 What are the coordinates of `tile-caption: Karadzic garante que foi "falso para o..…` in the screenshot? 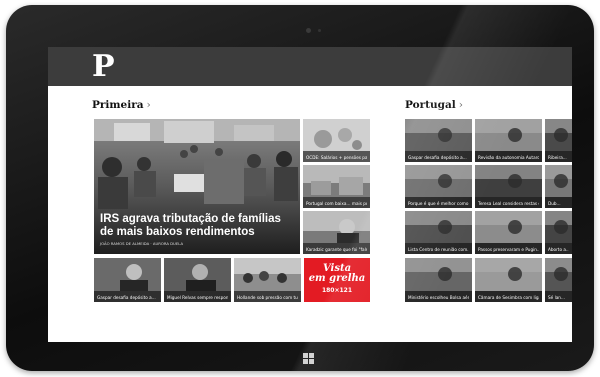 It's located at (336, 249).